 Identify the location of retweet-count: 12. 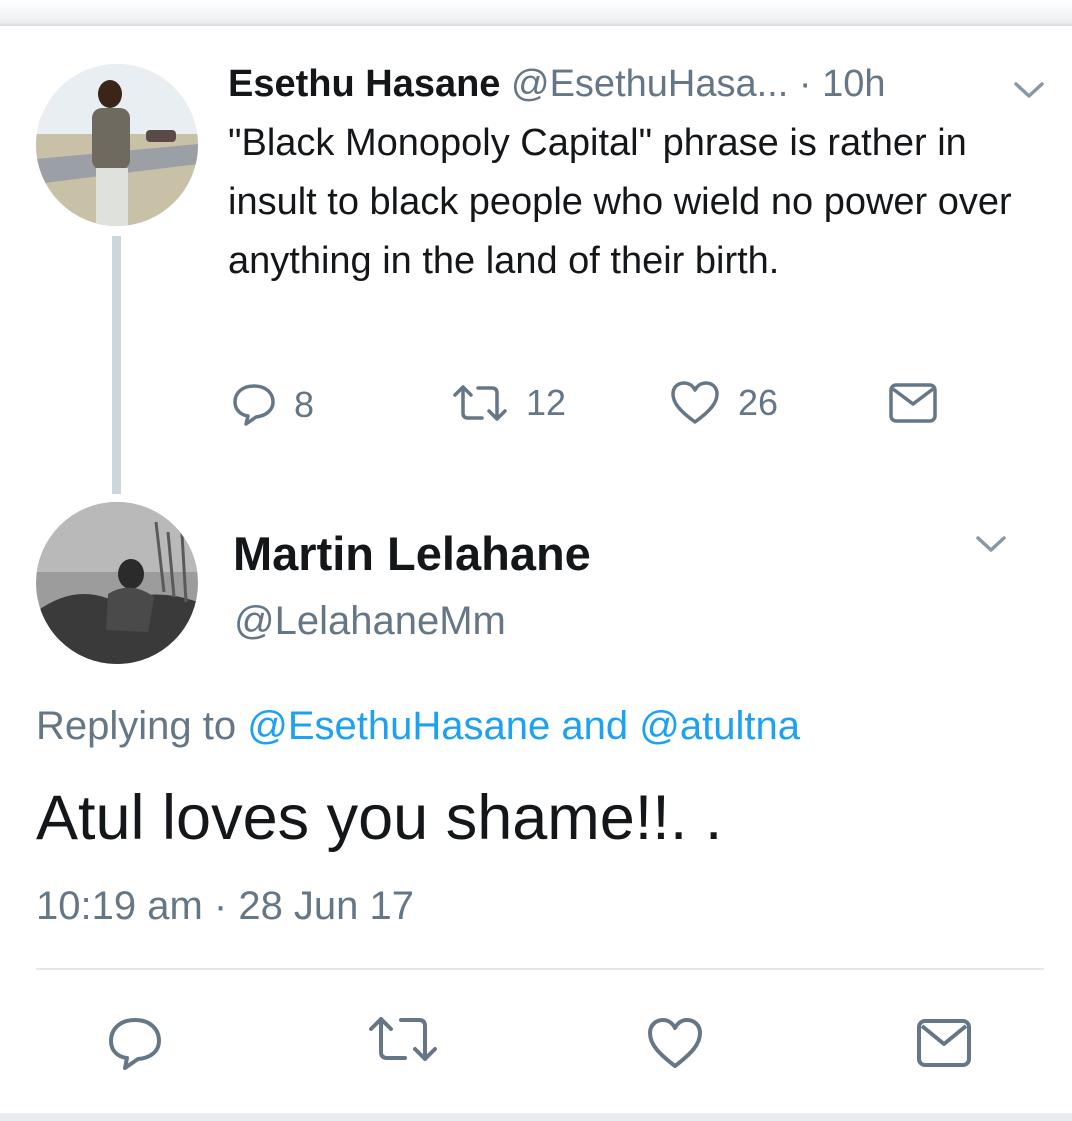
(546, 402).